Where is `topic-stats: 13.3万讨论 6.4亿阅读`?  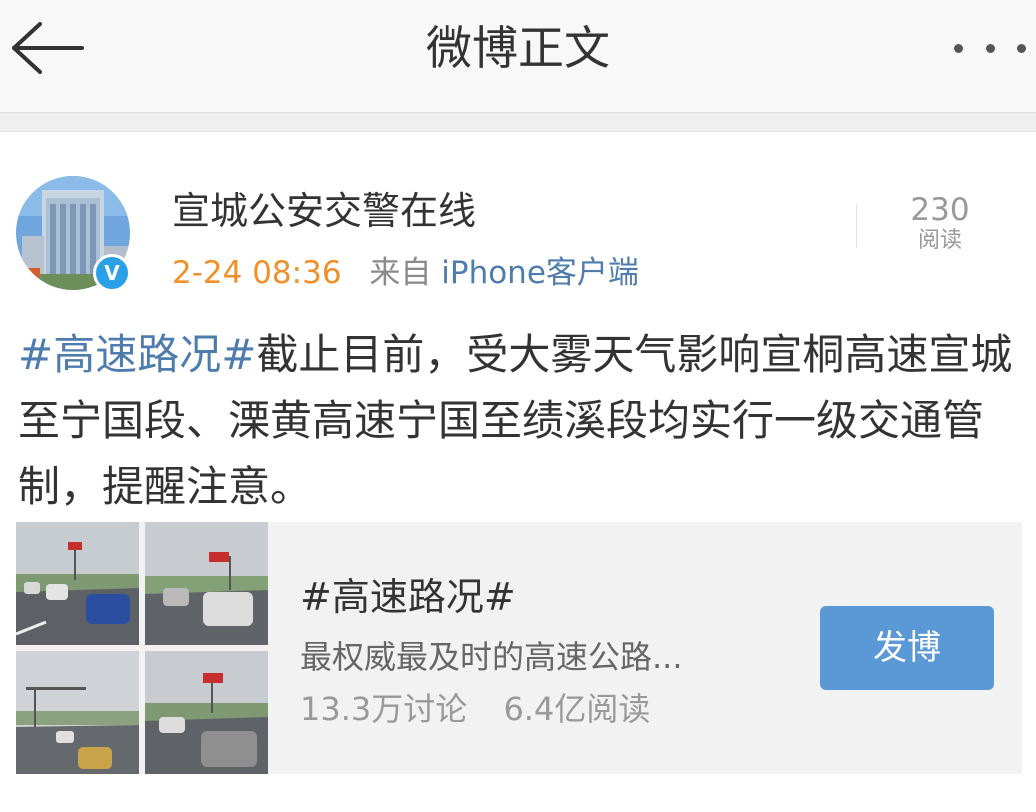 topic-stats: 13.3万讨论 6.4亿阅读 is located at coordinates (475, 709).